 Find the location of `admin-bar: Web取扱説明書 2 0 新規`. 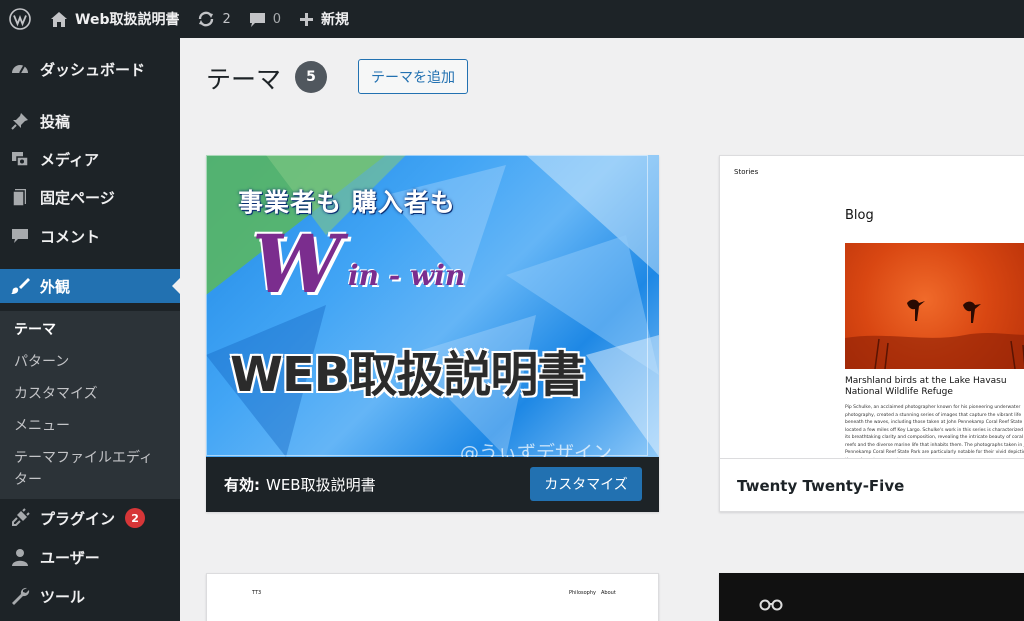

admin-bar: Web取扱説明書 2 0 新規 is located at coordinates (512, 19).